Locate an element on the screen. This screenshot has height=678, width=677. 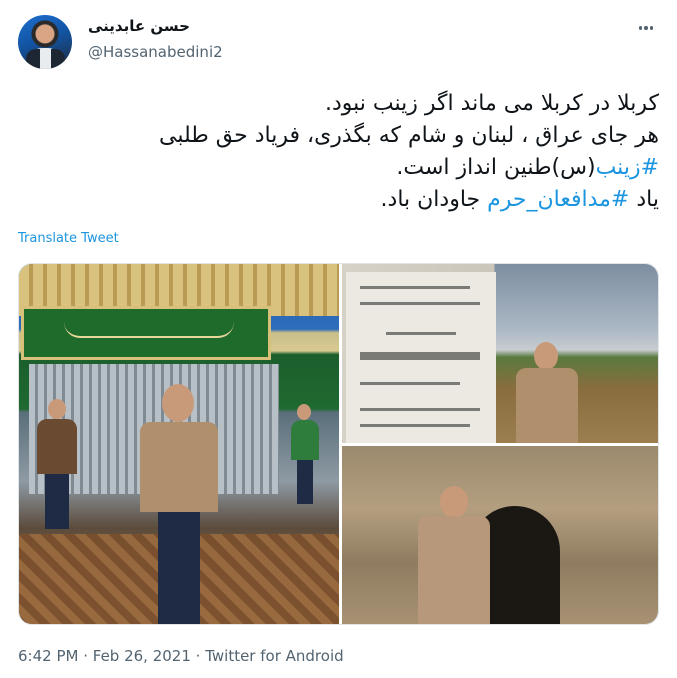
photo-inscription is located at coordinates (500, 353).